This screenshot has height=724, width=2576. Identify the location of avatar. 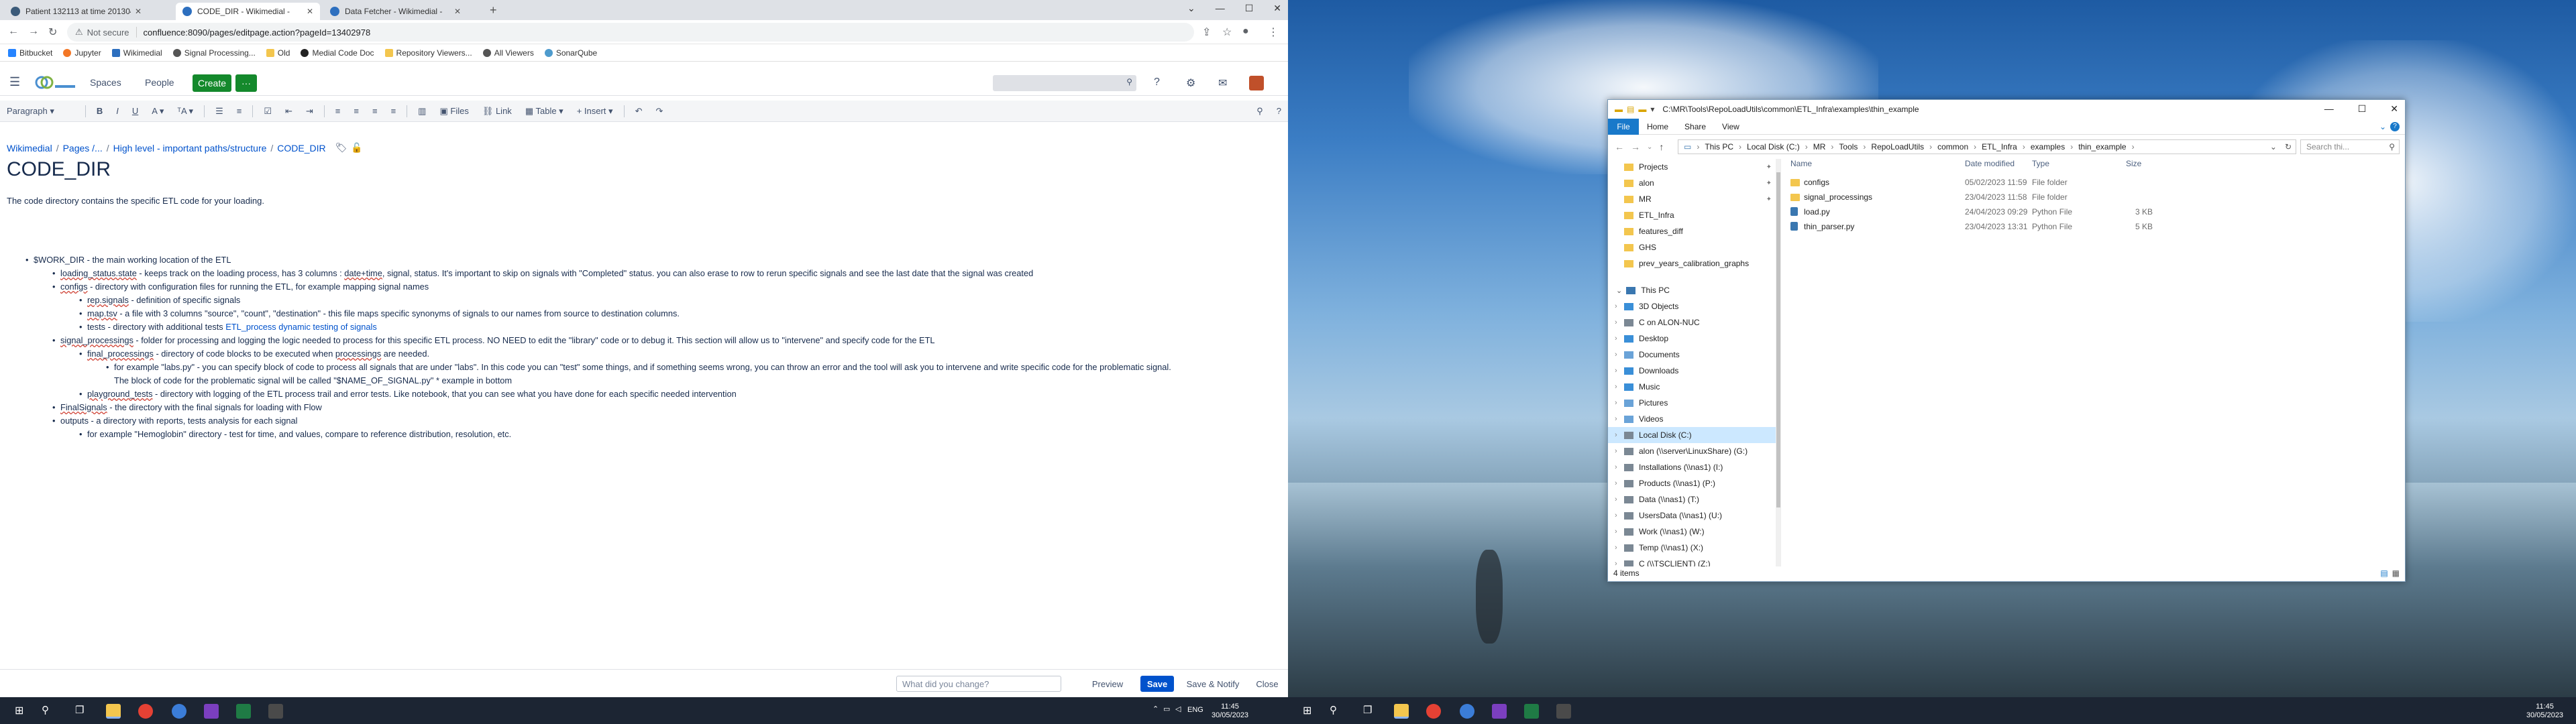
(1256, 83).